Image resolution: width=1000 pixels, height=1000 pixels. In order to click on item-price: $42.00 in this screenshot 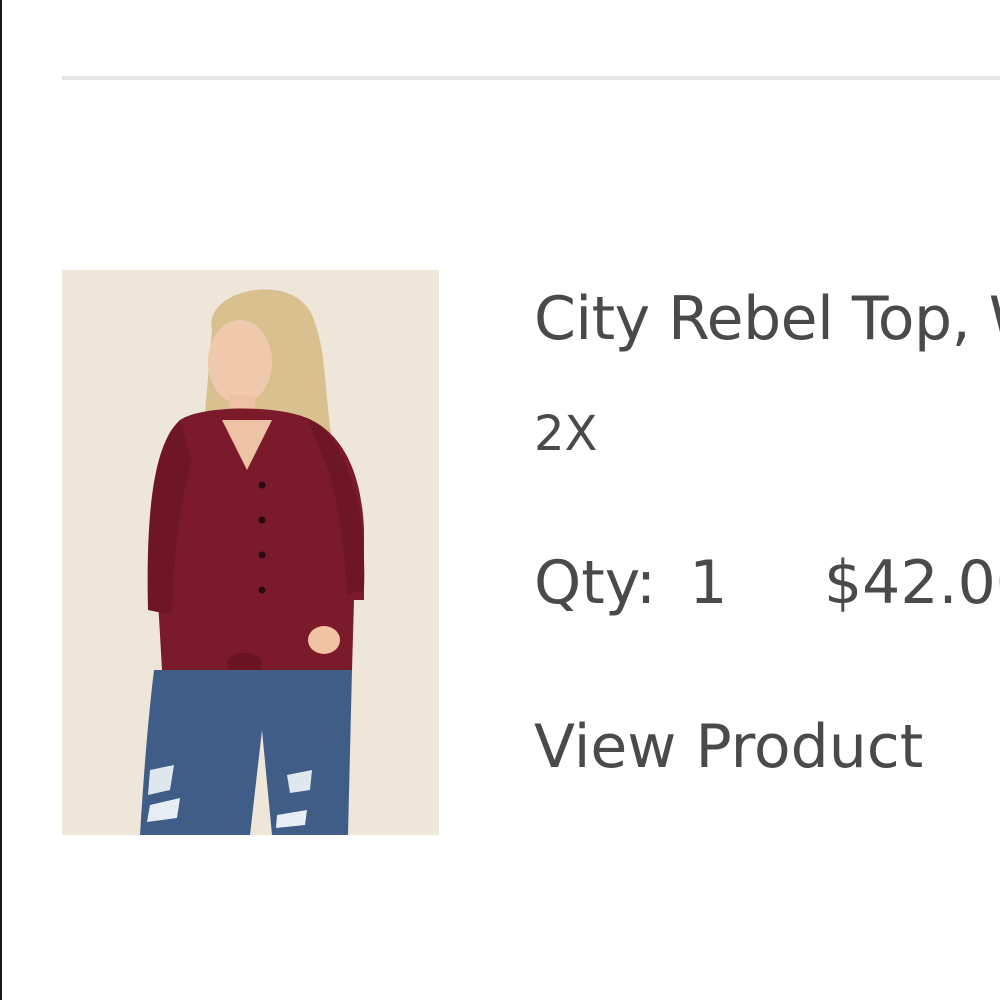, I will do `click(912, 583)`.